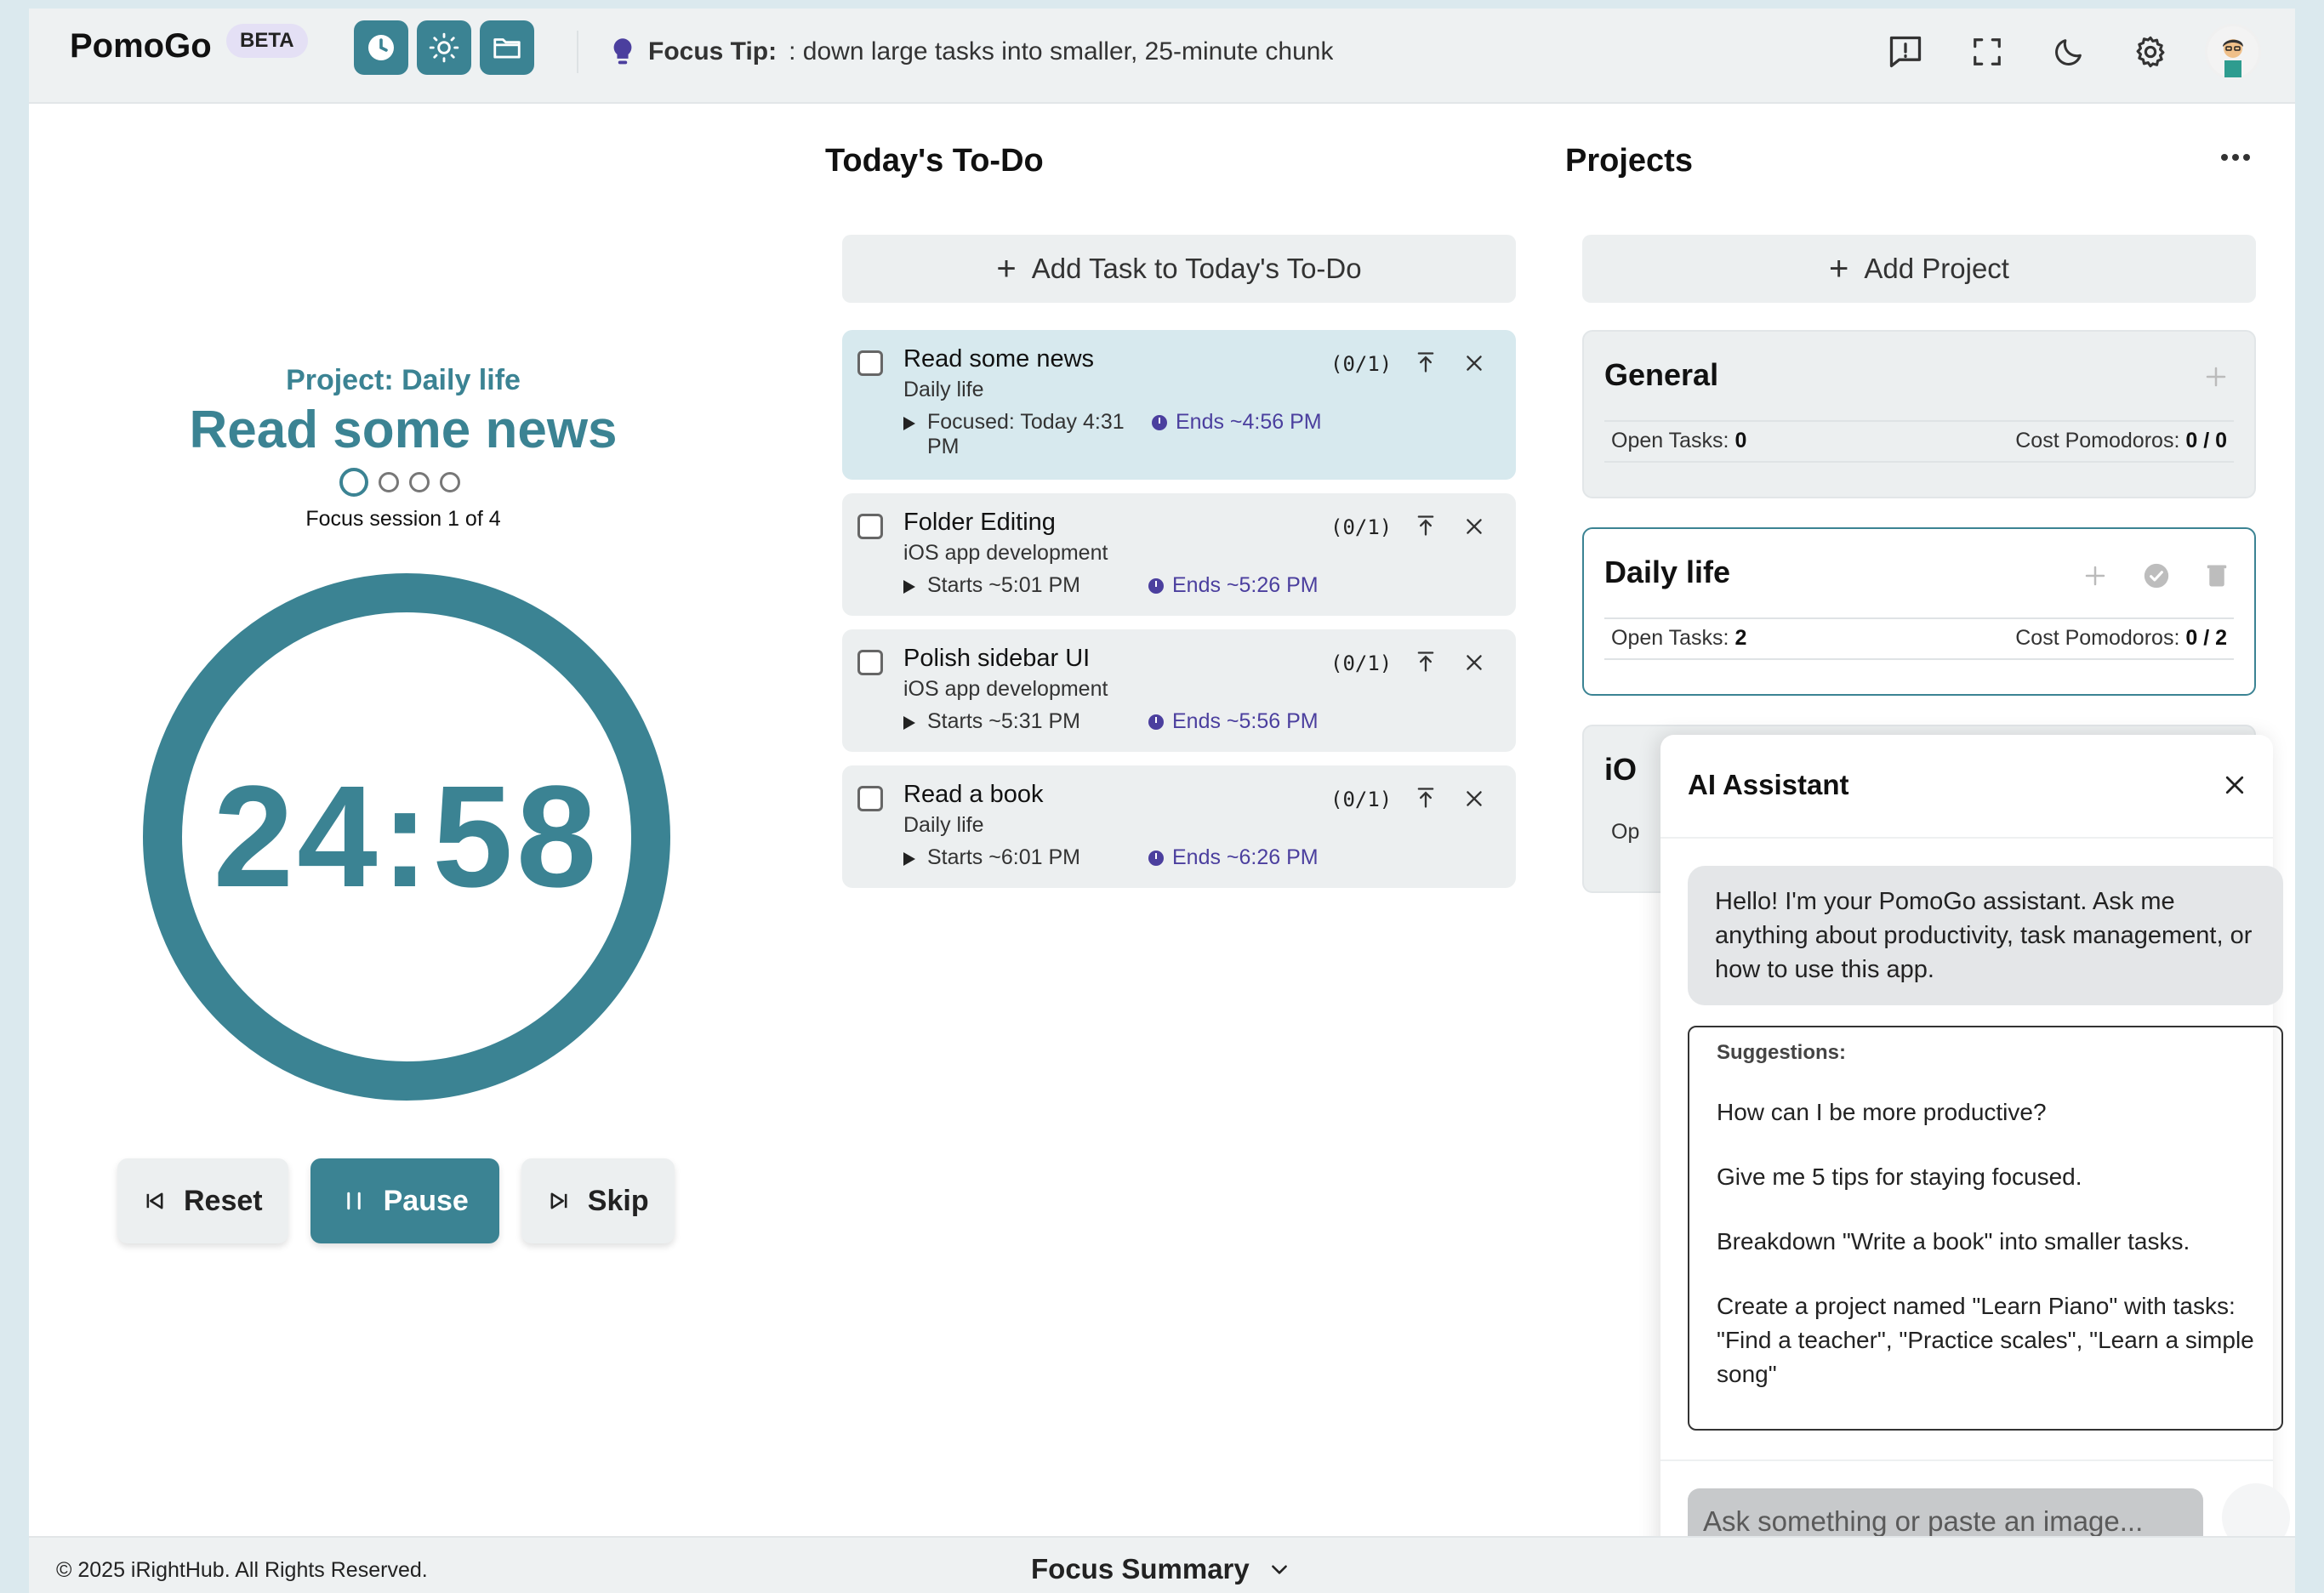  I want to click on project-cost: Cost Pomodoros: 0 / 2, so click(2121, 638).